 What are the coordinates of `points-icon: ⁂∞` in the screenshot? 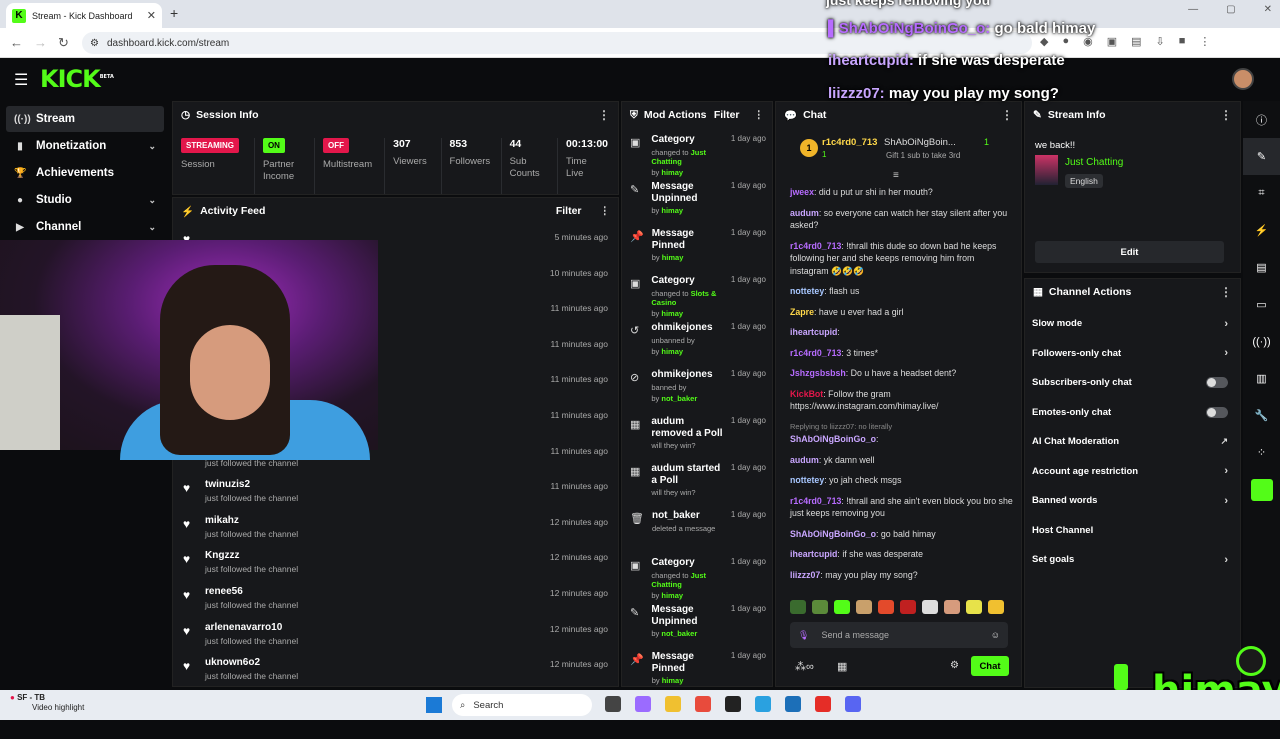 It's located at (804, 666).